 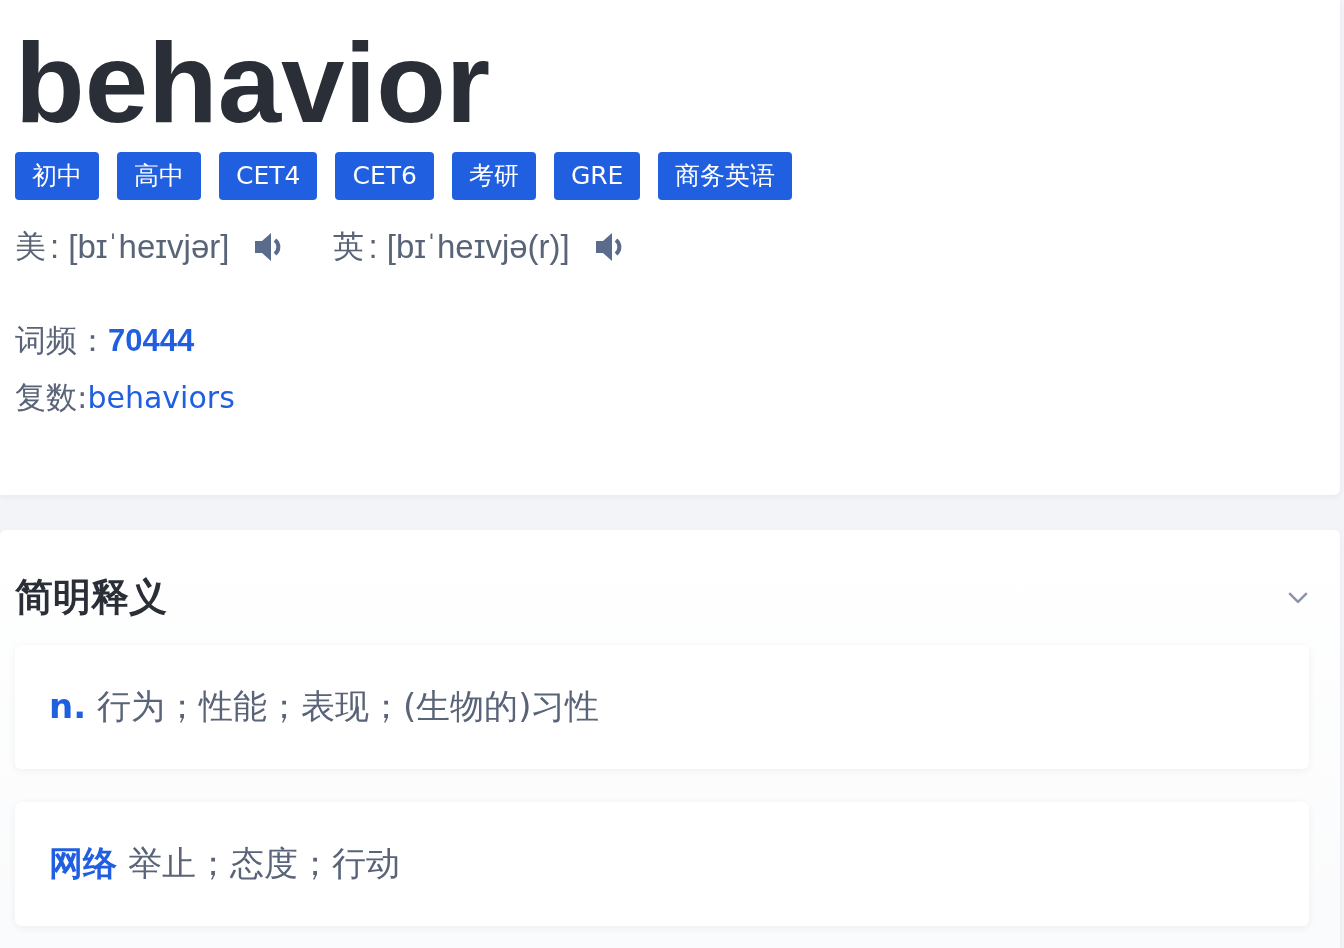 What do you see at coordinates (469, 247) in the screenshot?
I see `phonetic-text: : [bɪˈheɪvjə(r)]` at bounding box center [469, 247].